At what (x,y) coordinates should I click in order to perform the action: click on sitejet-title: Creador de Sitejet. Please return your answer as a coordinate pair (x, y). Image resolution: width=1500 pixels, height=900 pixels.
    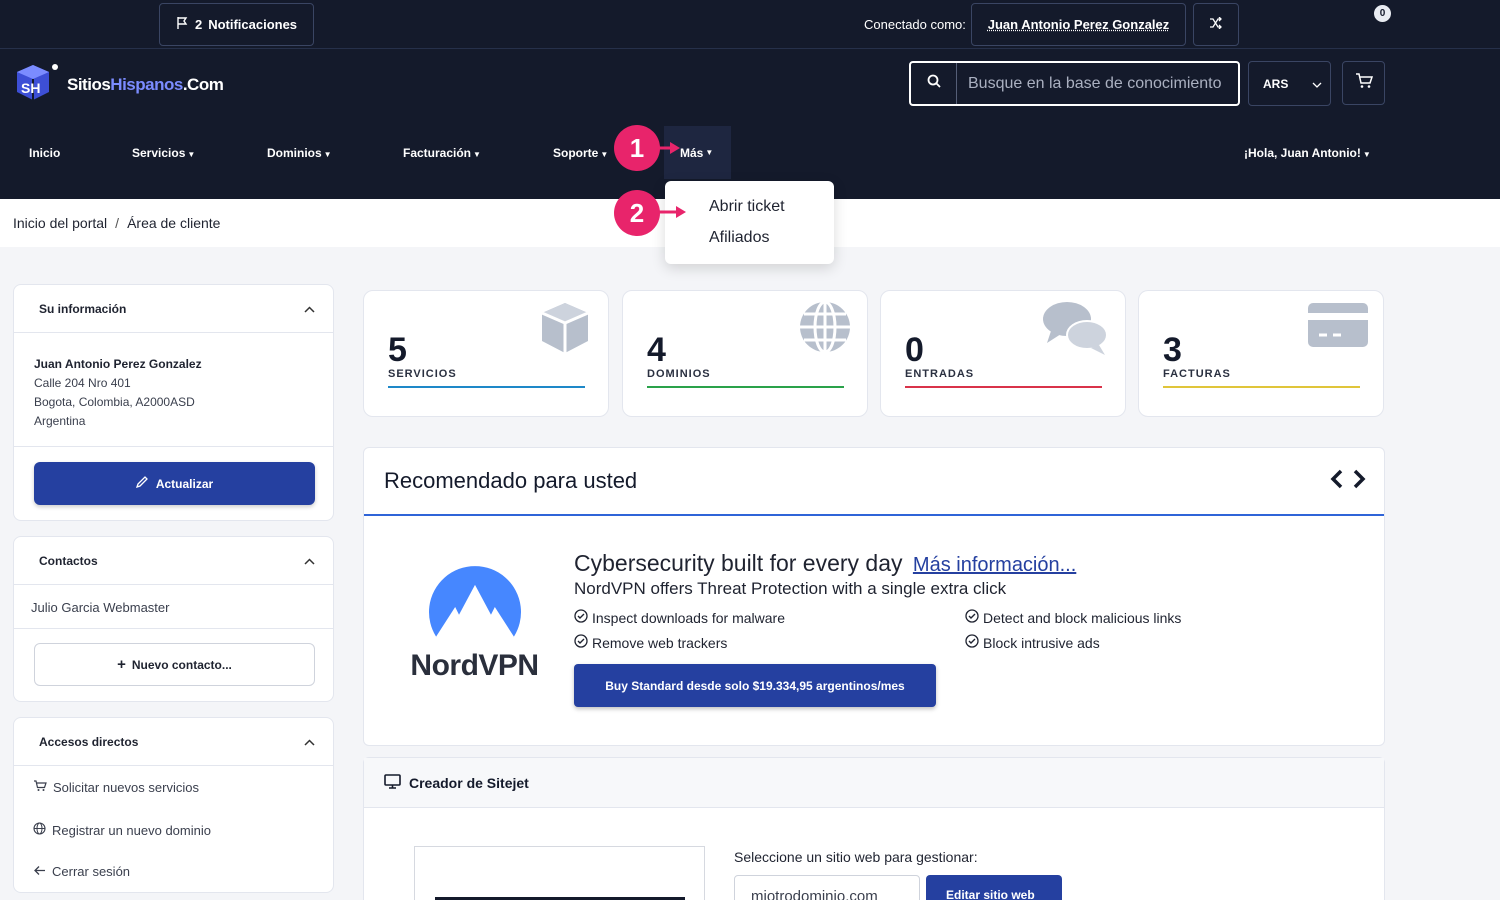
    Looking at the image, I should click on (469, 782).